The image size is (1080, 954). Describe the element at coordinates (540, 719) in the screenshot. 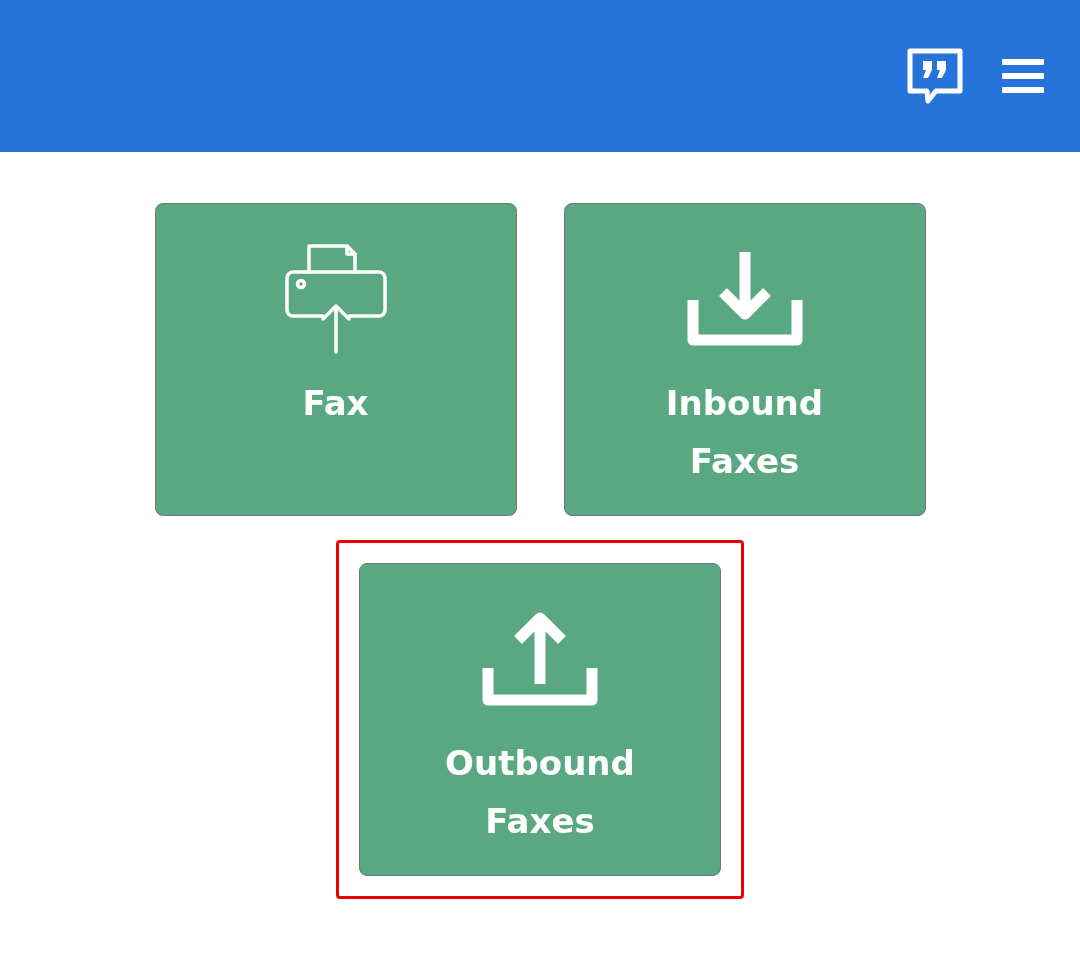

I see `tile-button: Outbound Faxes` at that location.